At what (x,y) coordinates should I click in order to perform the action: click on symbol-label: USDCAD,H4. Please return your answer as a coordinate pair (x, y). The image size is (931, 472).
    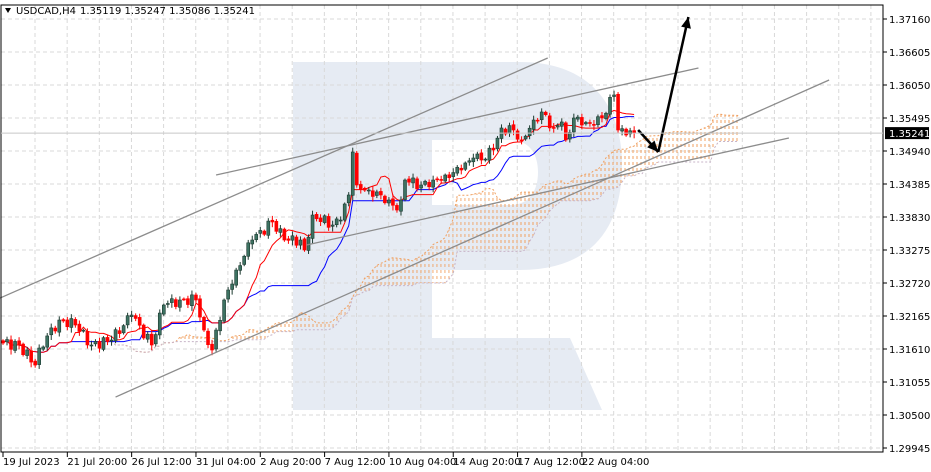
    Looking at the image, I should click on (46, 11).